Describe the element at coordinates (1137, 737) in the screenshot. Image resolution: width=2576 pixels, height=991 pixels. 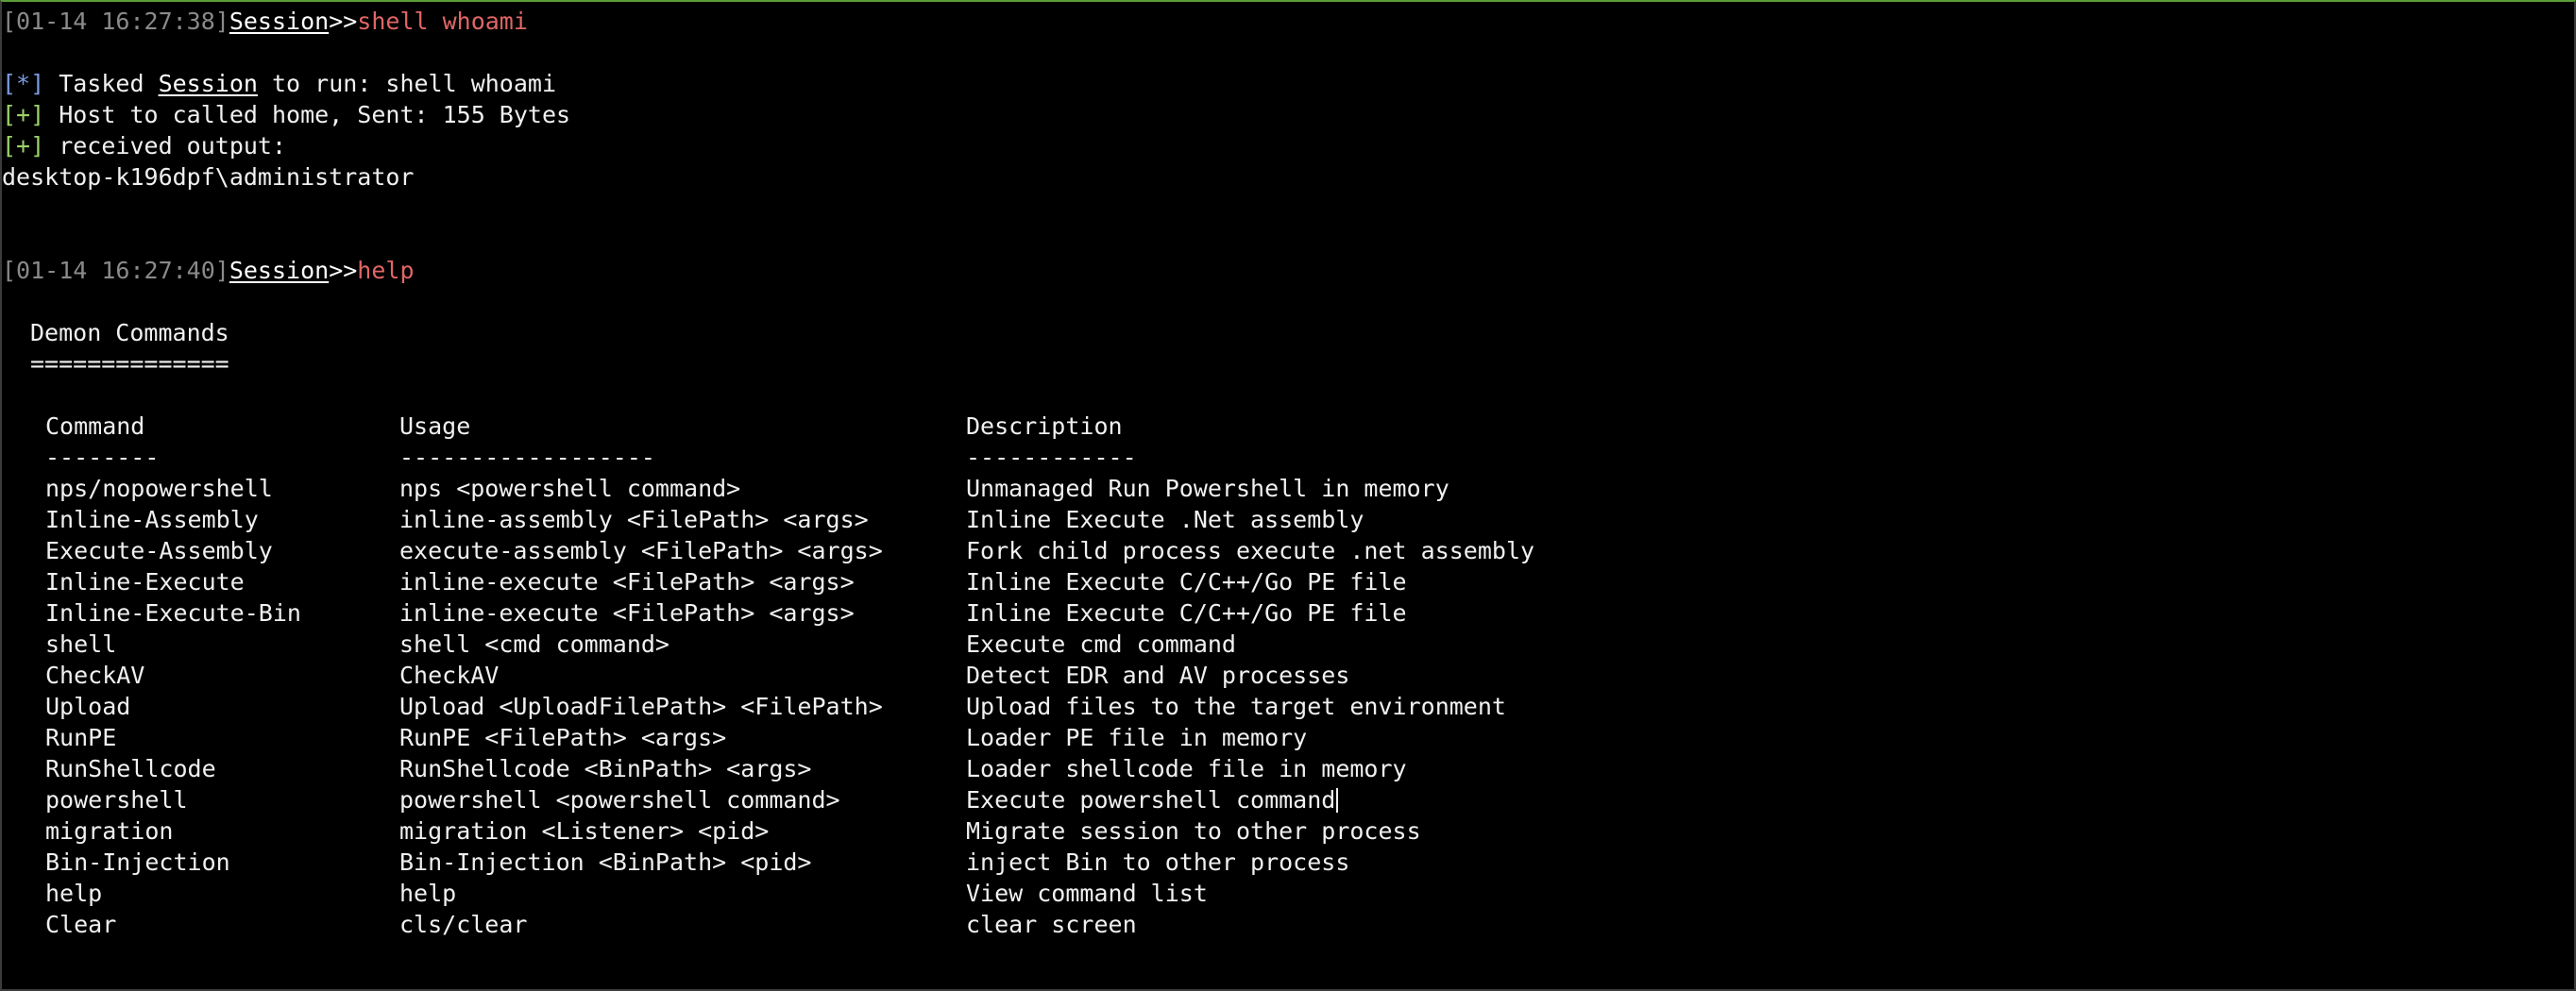
I see `row-description: Loader PE file in memory` at that location.